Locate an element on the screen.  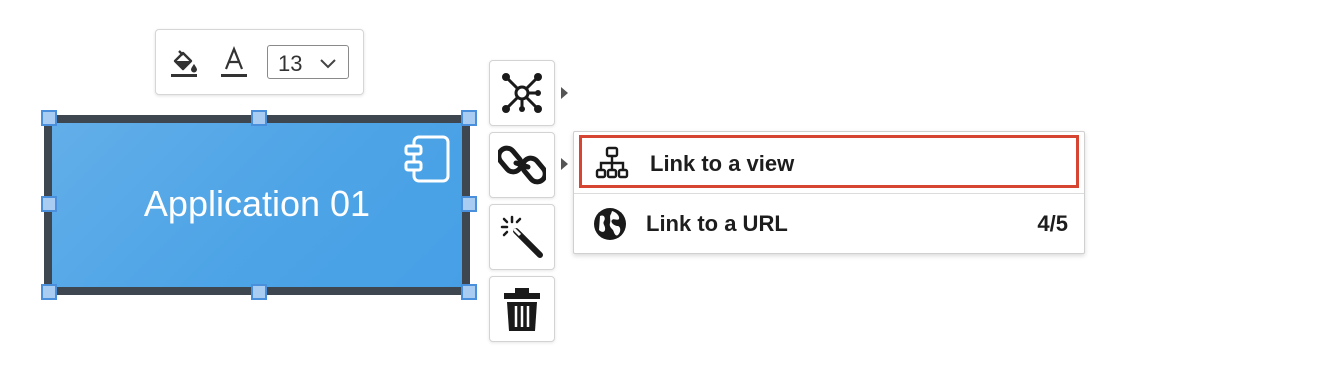
chevron-down-icon is located at coordinates (328, 64).